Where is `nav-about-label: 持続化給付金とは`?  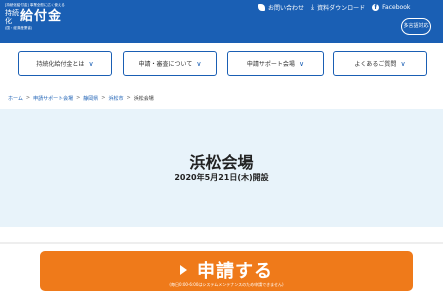
nav-about-label: 持続化給付金とは is located at coordinates (60, 64).